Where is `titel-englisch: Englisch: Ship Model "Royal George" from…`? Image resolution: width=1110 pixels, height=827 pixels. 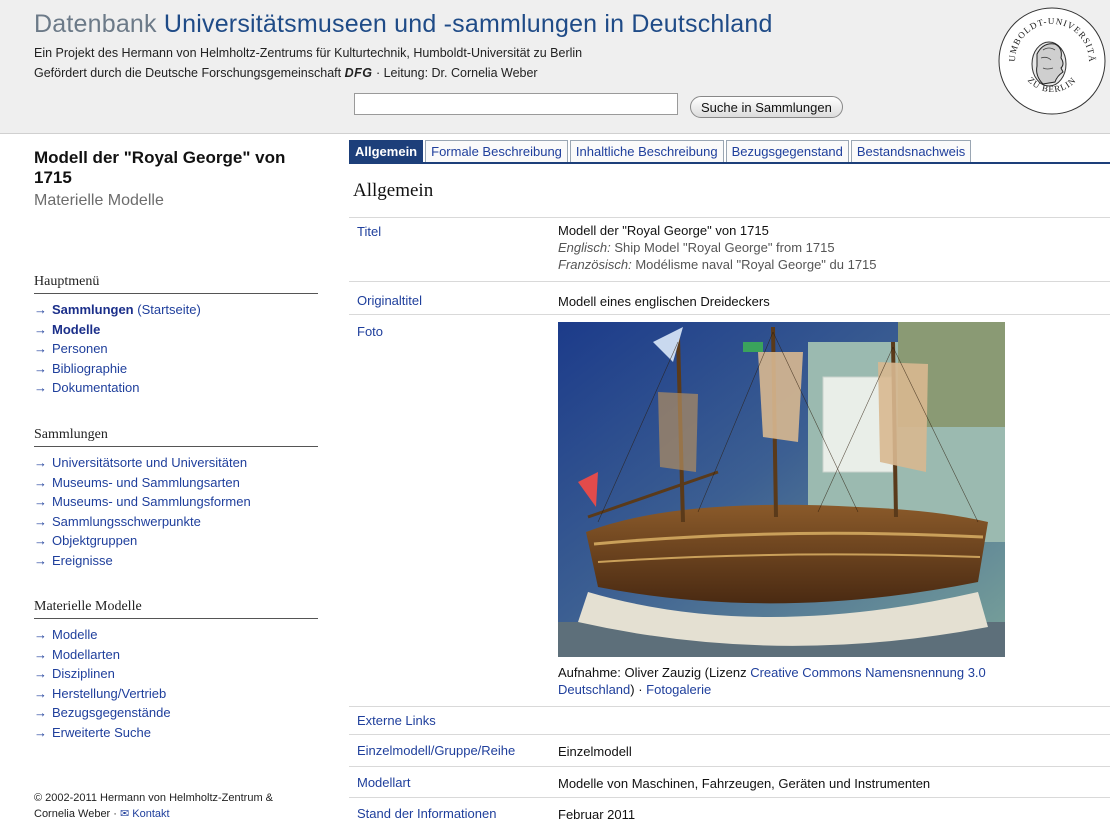
titel-englisch: Englisch: Ship Model "Royal George" from… is located at coordinates (717, 247).